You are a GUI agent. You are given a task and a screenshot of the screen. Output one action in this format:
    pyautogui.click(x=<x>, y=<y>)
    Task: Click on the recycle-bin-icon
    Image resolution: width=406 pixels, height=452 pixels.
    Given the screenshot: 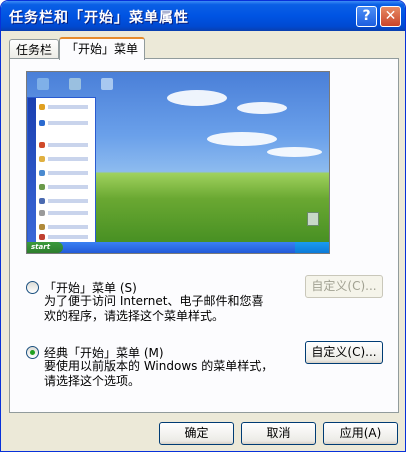 What is the action you would take?
    pyautogui.click(x=313, y=219)
    